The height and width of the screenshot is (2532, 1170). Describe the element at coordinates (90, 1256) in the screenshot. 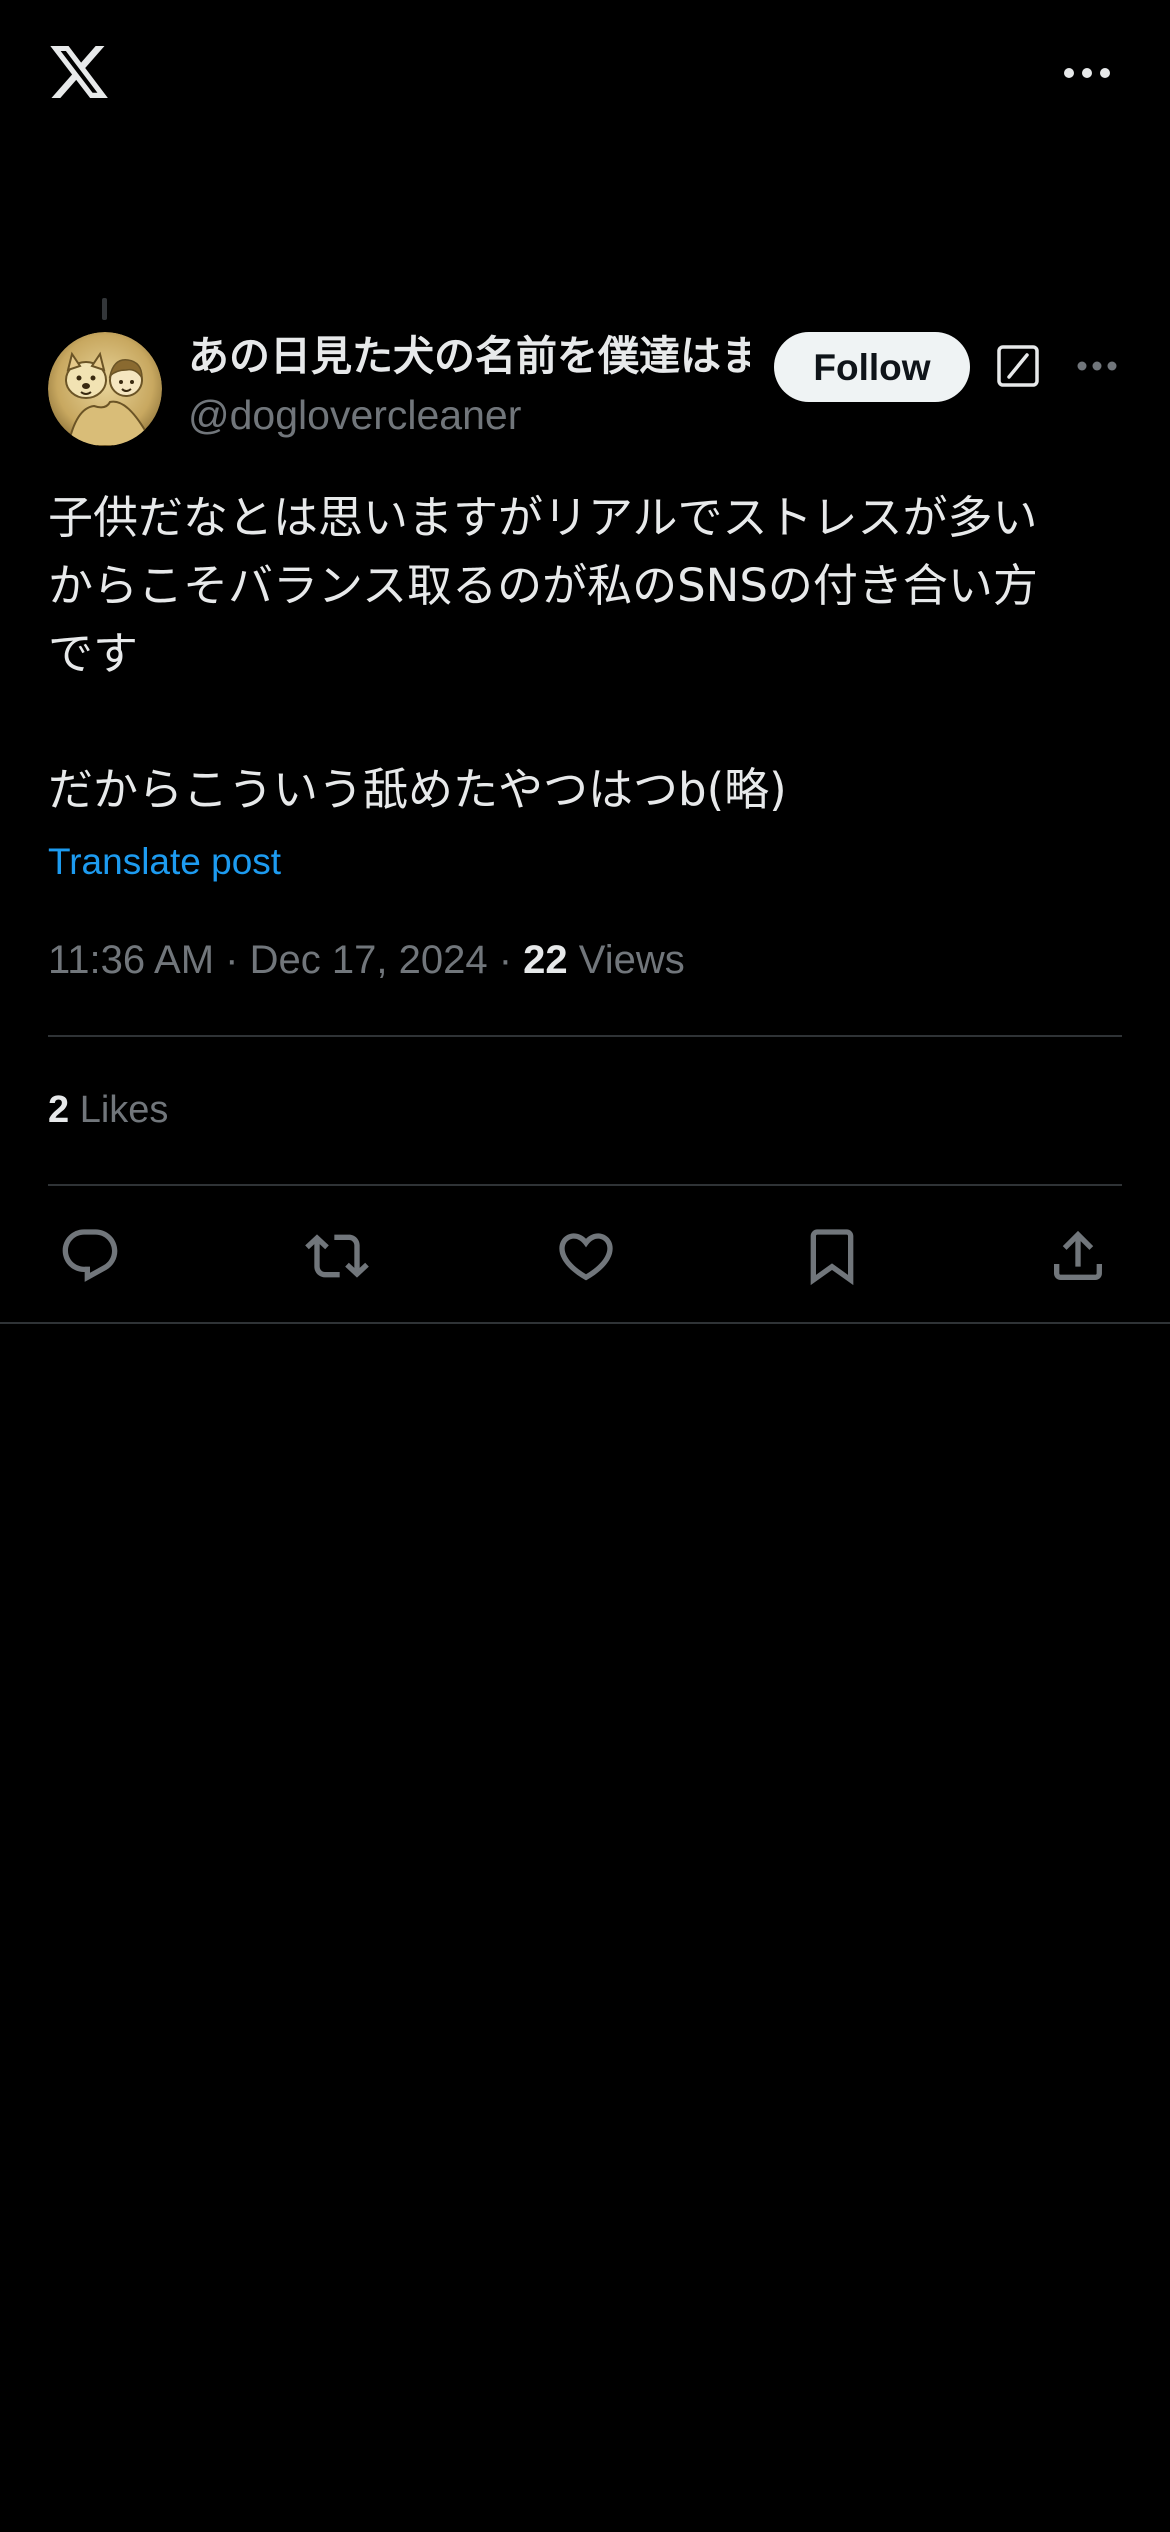

I see `reply-icon` at that location.